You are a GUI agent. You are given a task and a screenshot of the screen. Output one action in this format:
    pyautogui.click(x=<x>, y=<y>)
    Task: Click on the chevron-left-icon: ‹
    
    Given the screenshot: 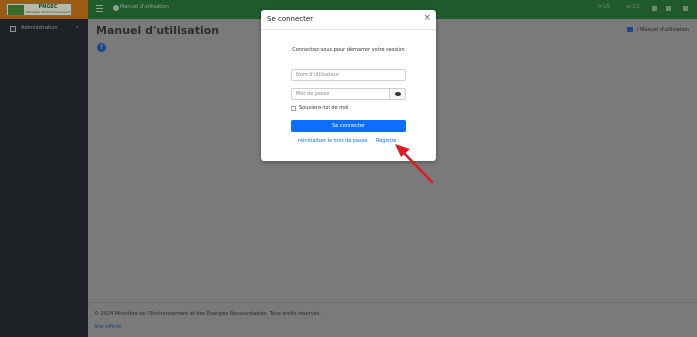 What is the action you would take?
    pyautogui.click(x=77, y=27)
    